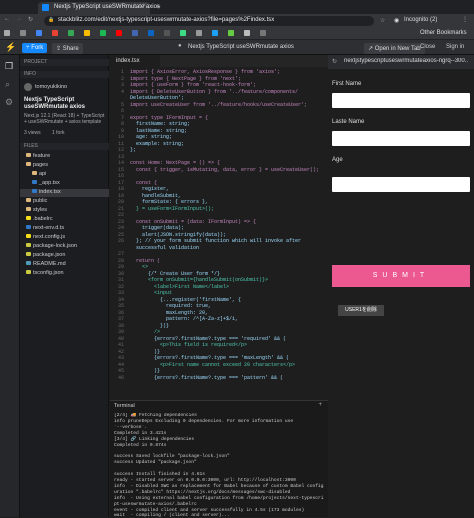 The height and width of the screenshot is (518, 474). Describe the element at coordinates (67, 48) in the screenshot. I see `share-button: ⇪ Share` at that location.